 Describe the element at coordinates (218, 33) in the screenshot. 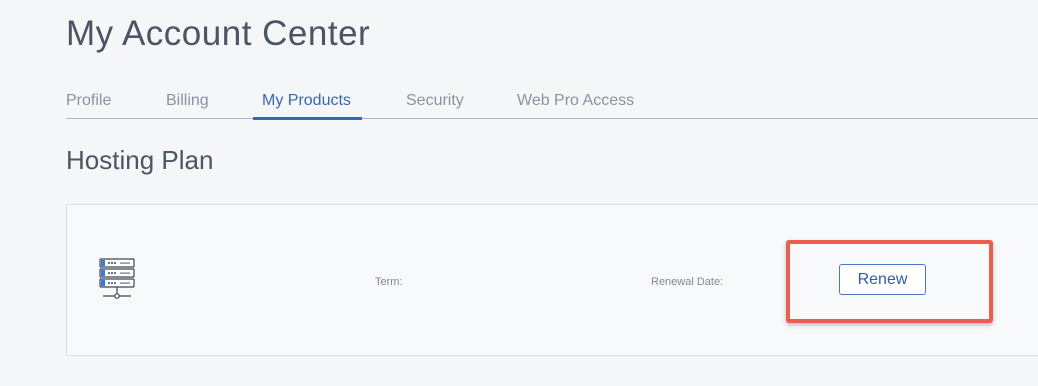

I see `page-title: My Account Center` at that location.